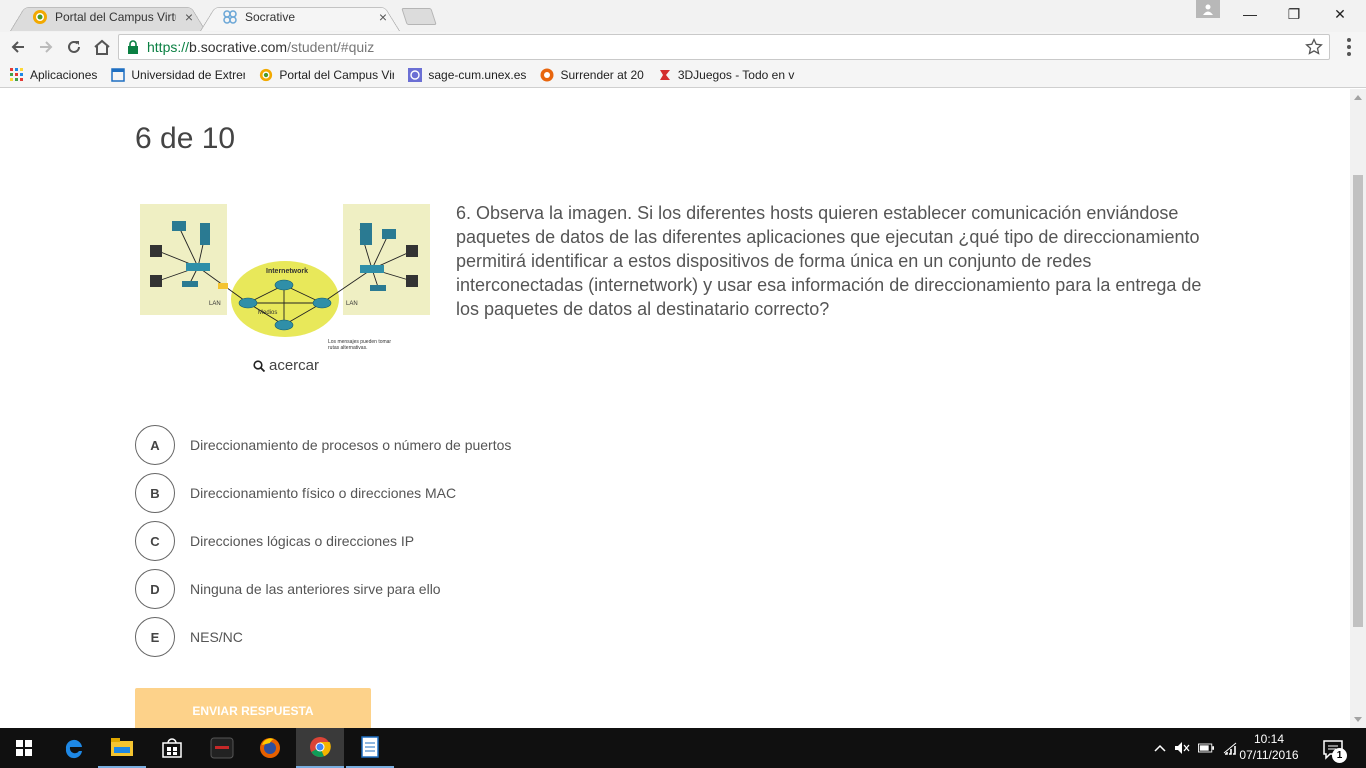 The height and width of the screenshot is (768, 1366). What do you see at coordinates (1269, 747) in the screenshot?
I see `system-clock: 10:14 07/11/2016` at bounding box center [1269, 747].